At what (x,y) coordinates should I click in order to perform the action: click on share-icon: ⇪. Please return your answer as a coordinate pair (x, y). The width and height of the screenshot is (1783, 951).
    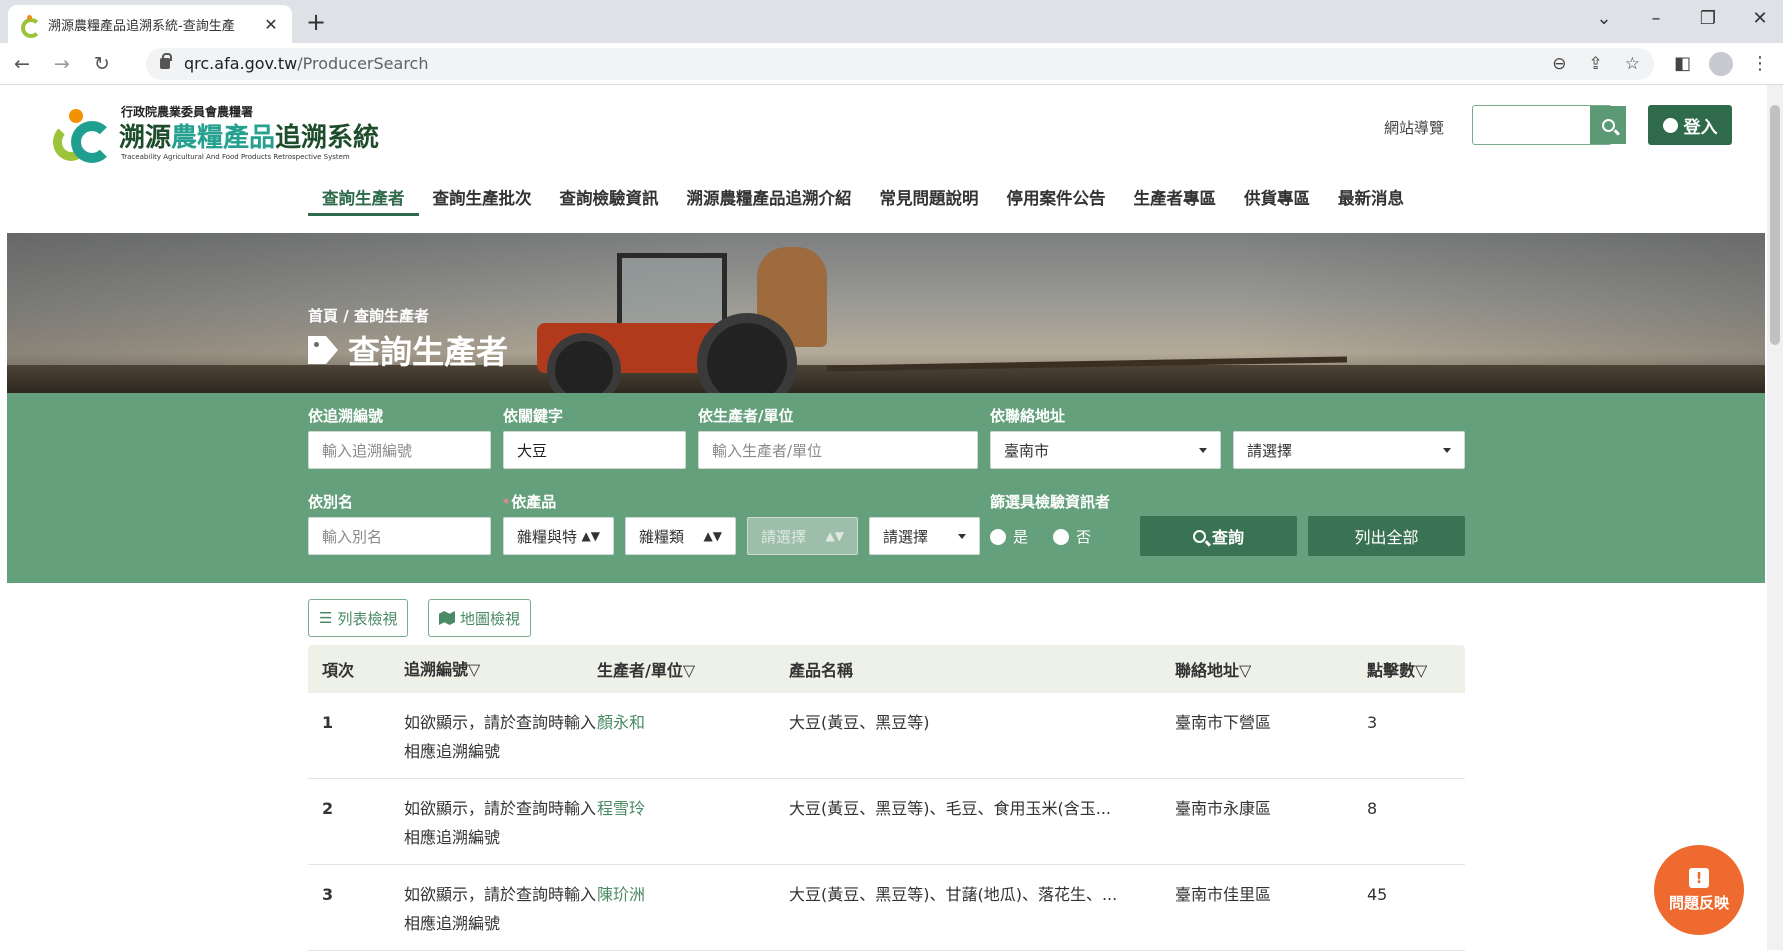
    Looking at the image, I should click on (1595, 64).